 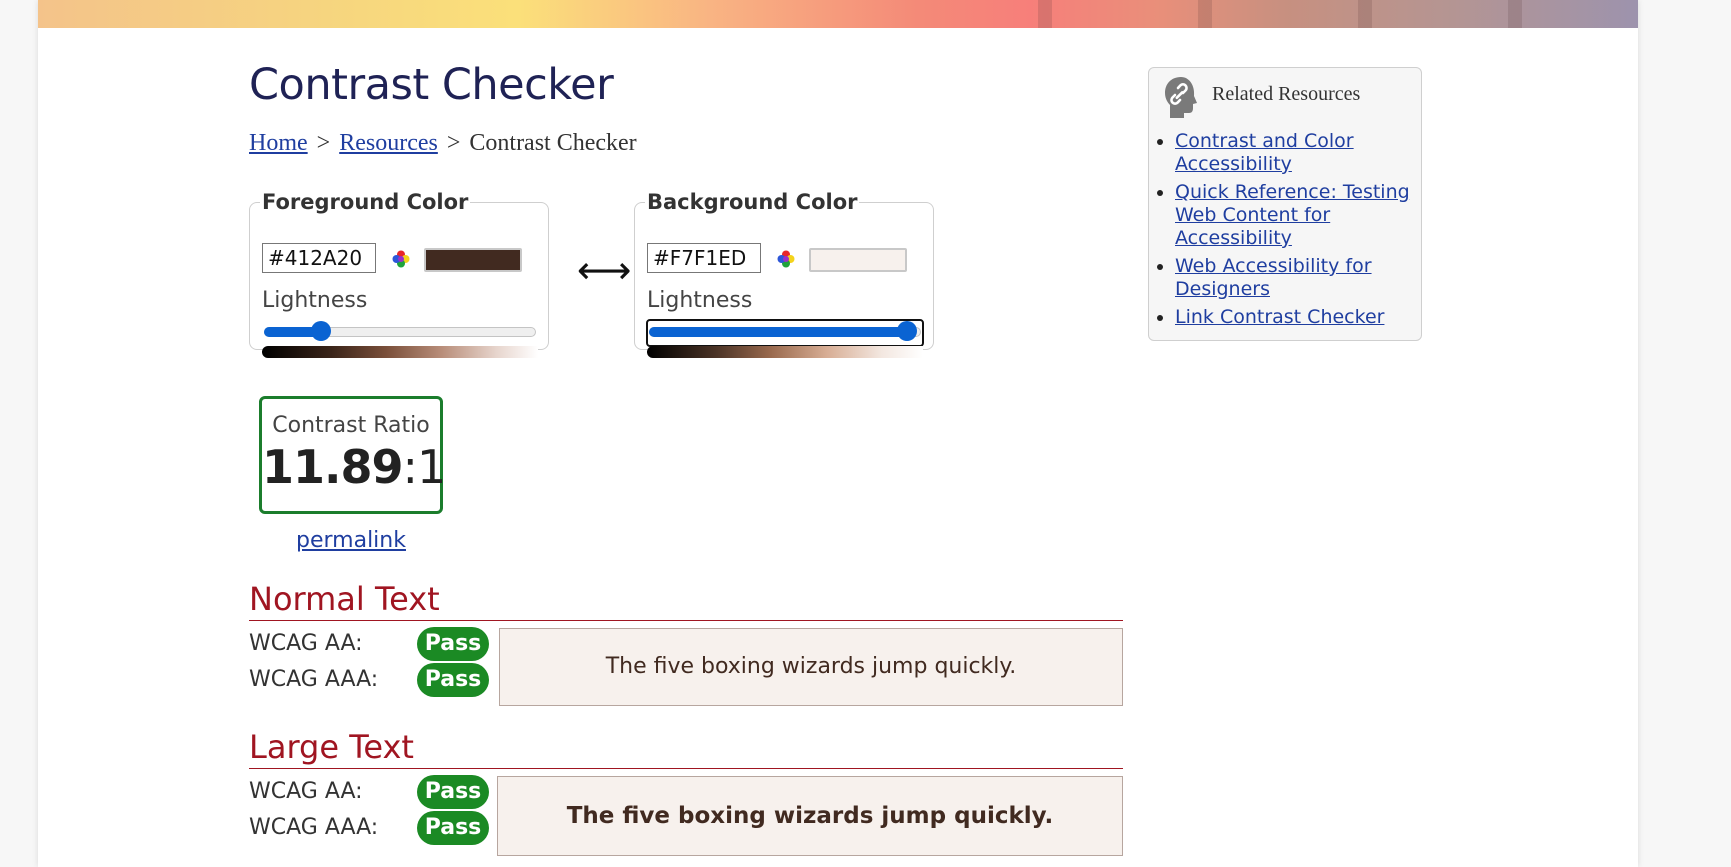 I want to click on background-color-legend: Background Color, so click(x=752, y=202).